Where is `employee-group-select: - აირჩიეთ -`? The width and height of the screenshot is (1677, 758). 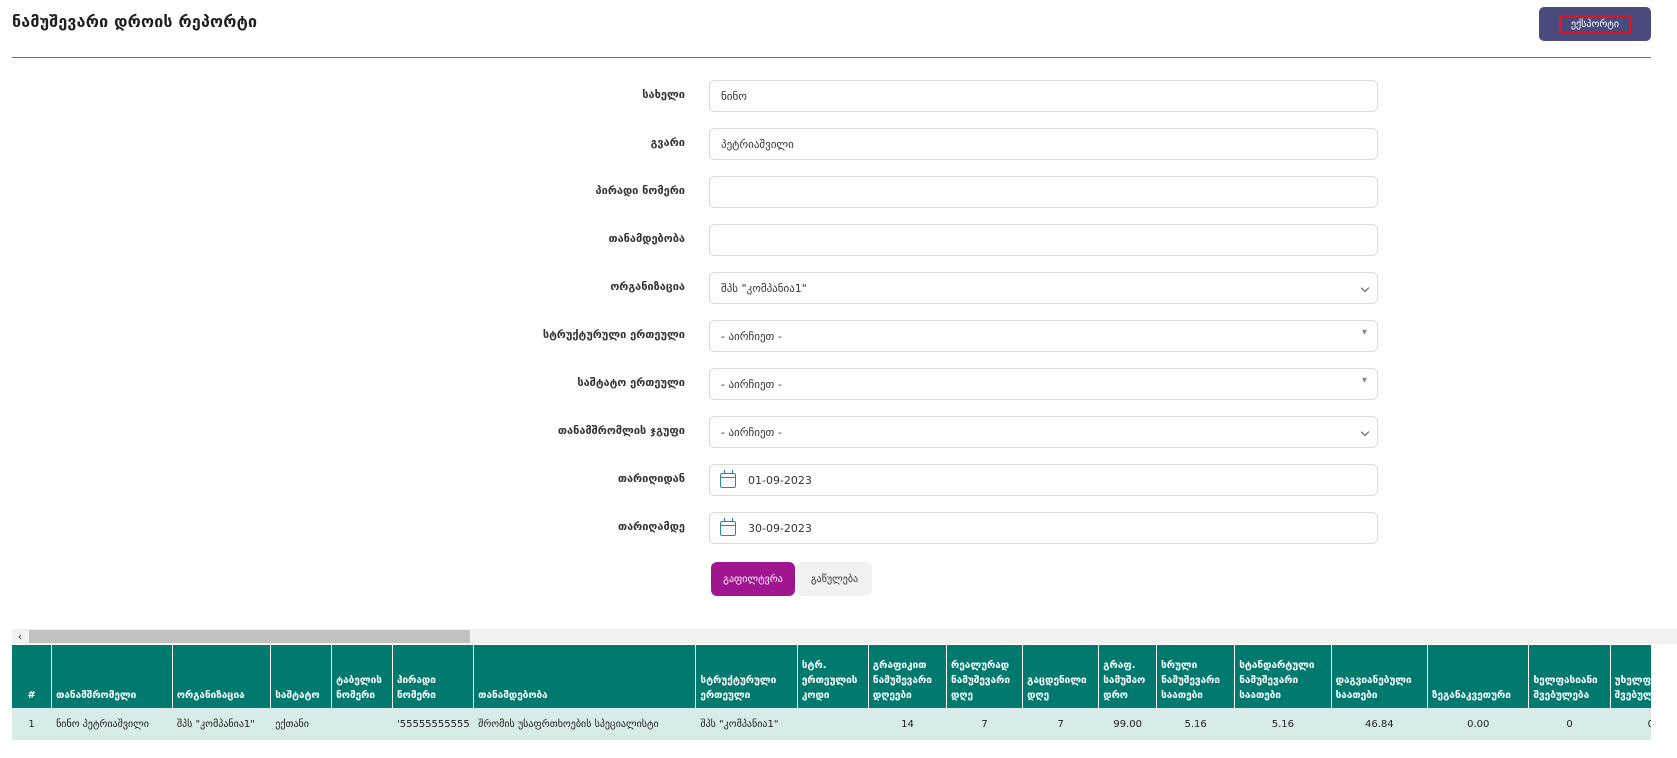
employee-group-select: - აირჩიეთ - is located at coordinates (1043, 432).